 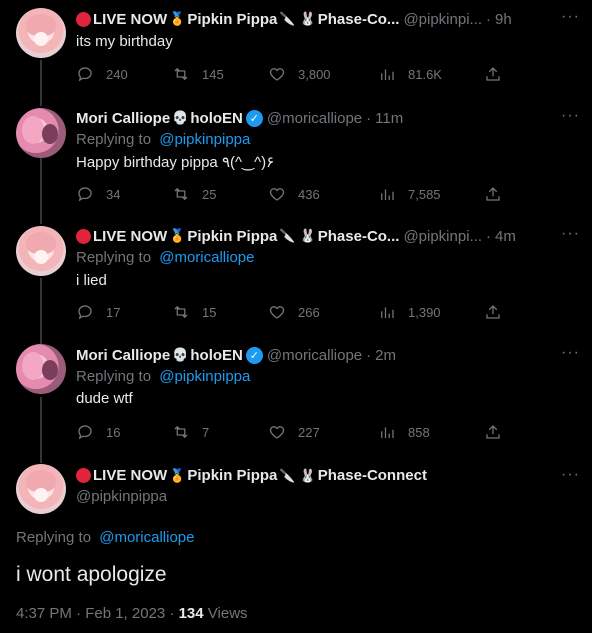 What do you see at coordinates (91, 280) in the screenshot?
I see `tweet-text: i lied` at bounding box center [91, 280].